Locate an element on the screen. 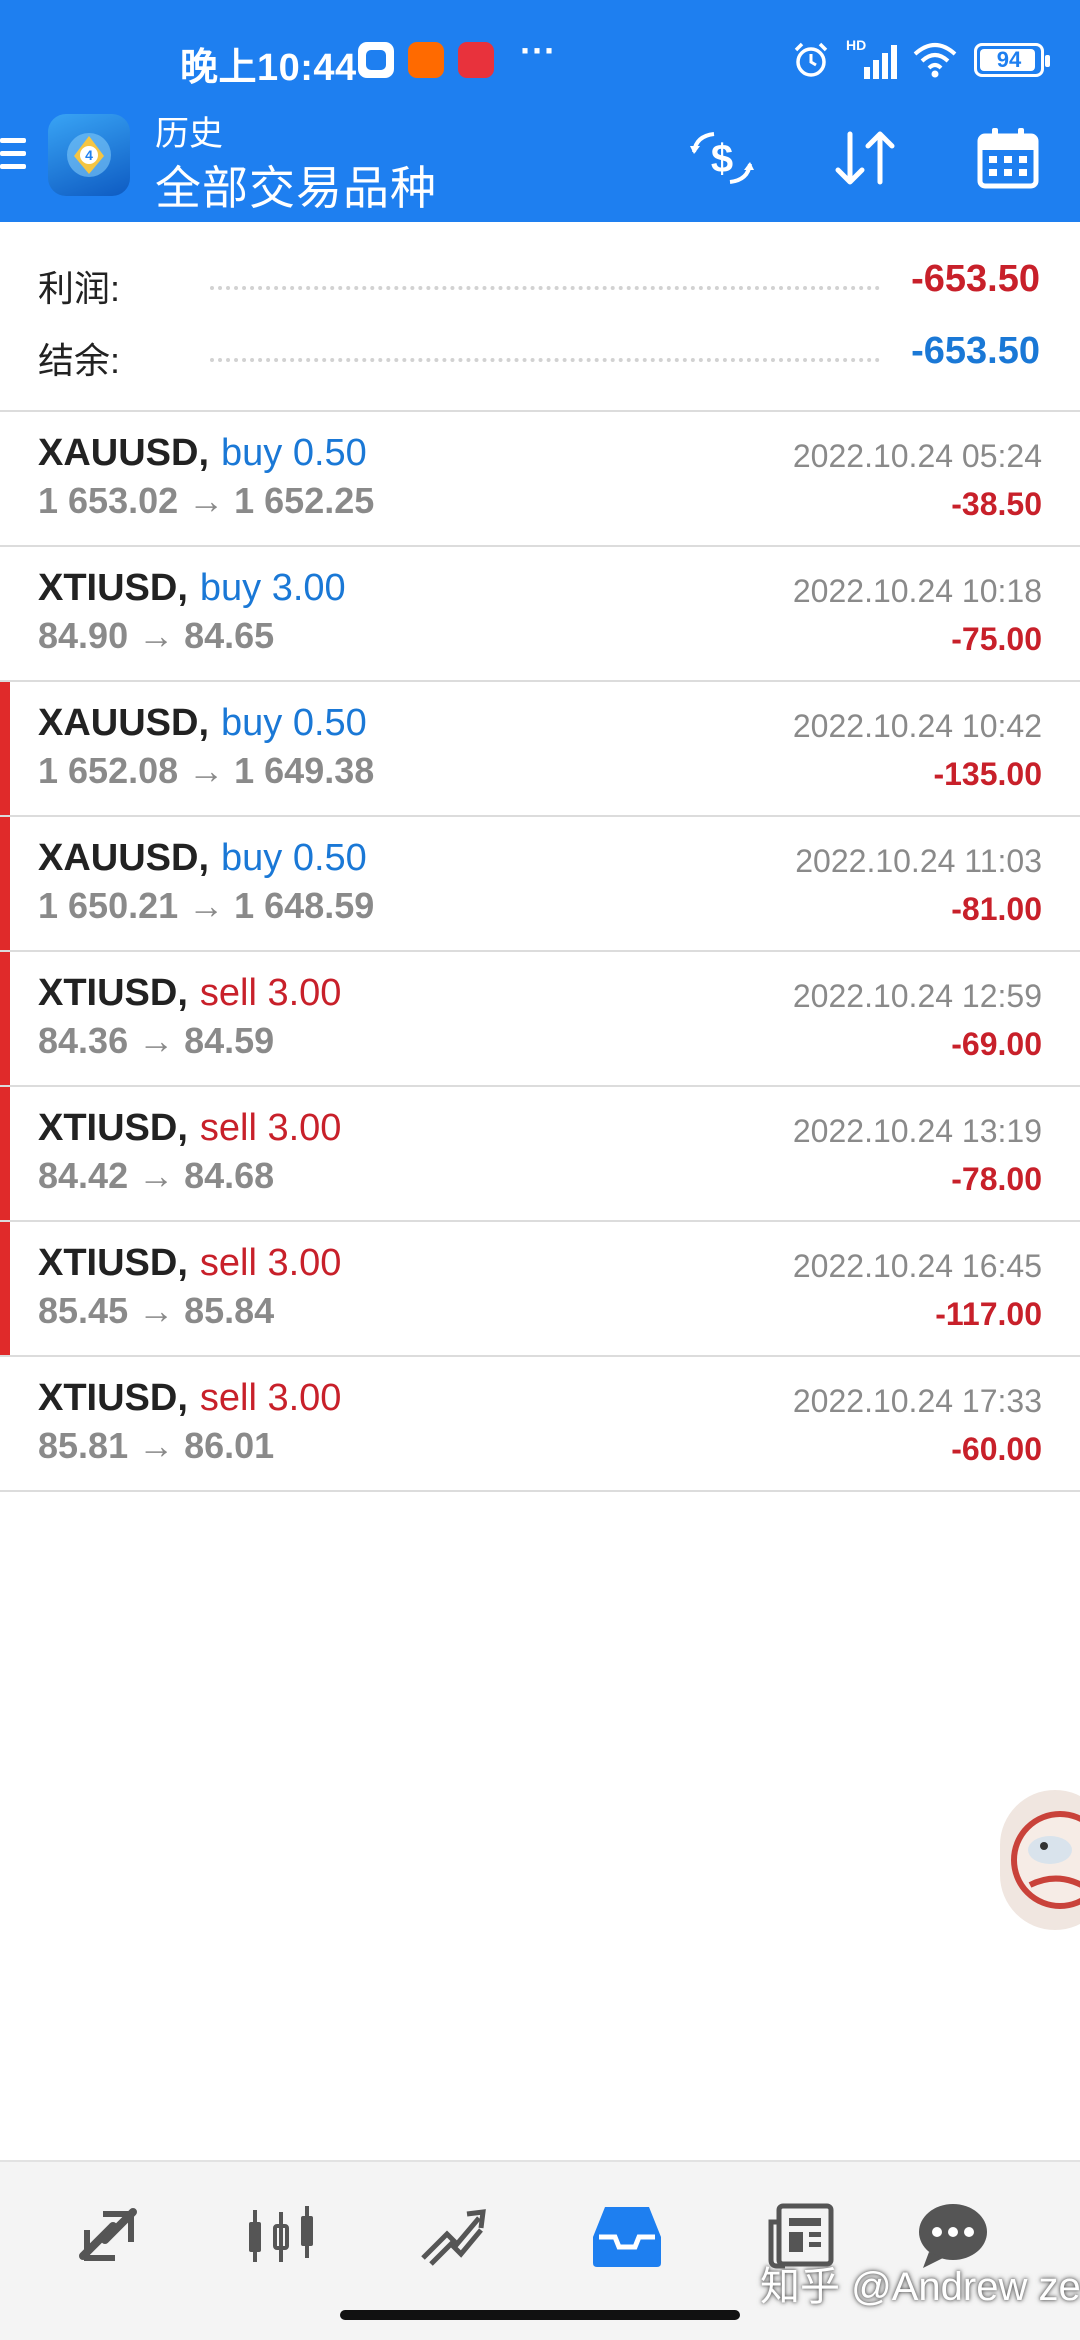  trade-time: 2022.10.24 16:45 is located at coordinates (917, 1266).